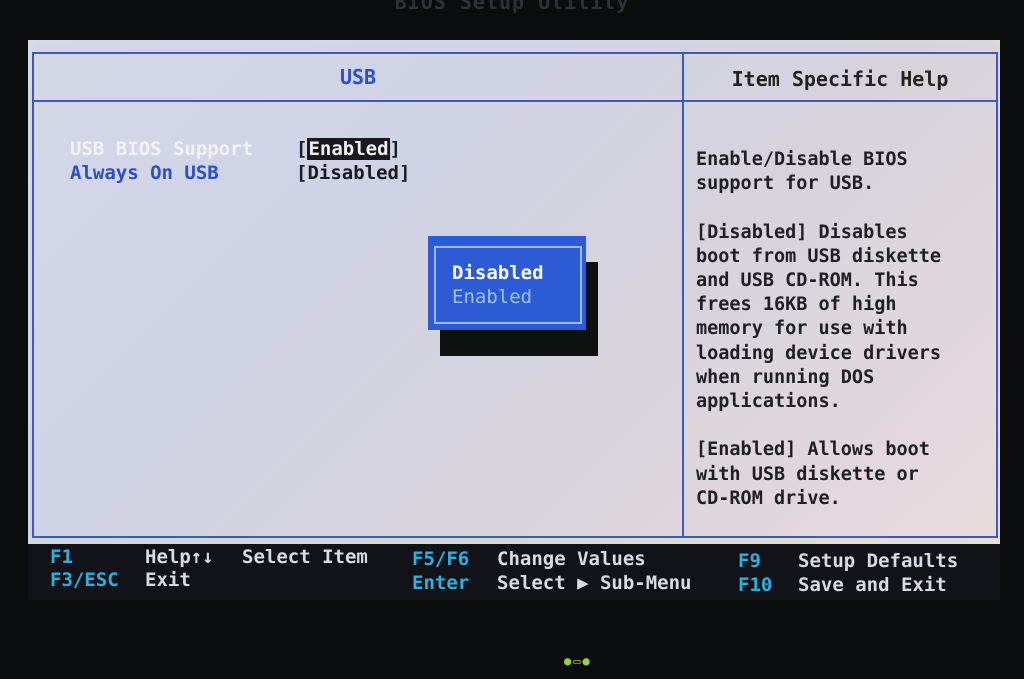  What do you see at coordinates (755, 585) in the screenshot?
I see `key-f10: F10` at bounding box center [755, 585].